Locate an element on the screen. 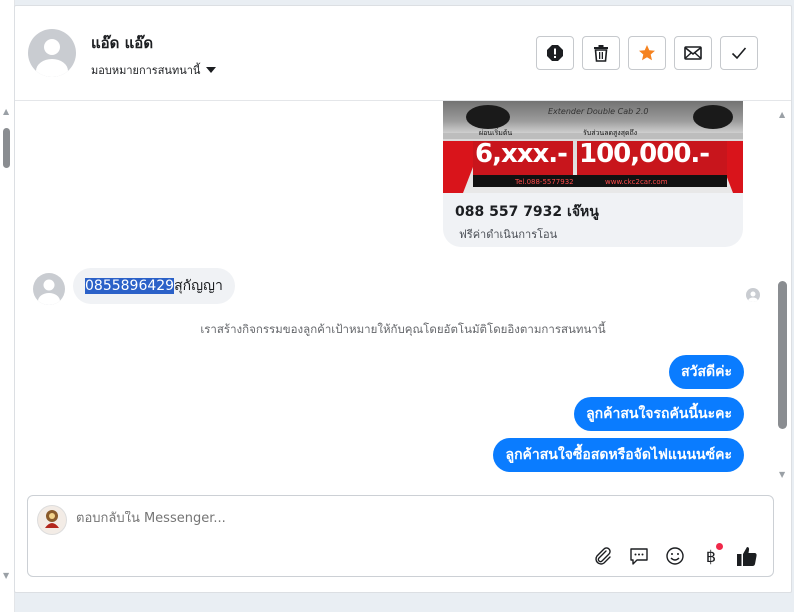  paperclip-icon is located at coordinates (603, 556).